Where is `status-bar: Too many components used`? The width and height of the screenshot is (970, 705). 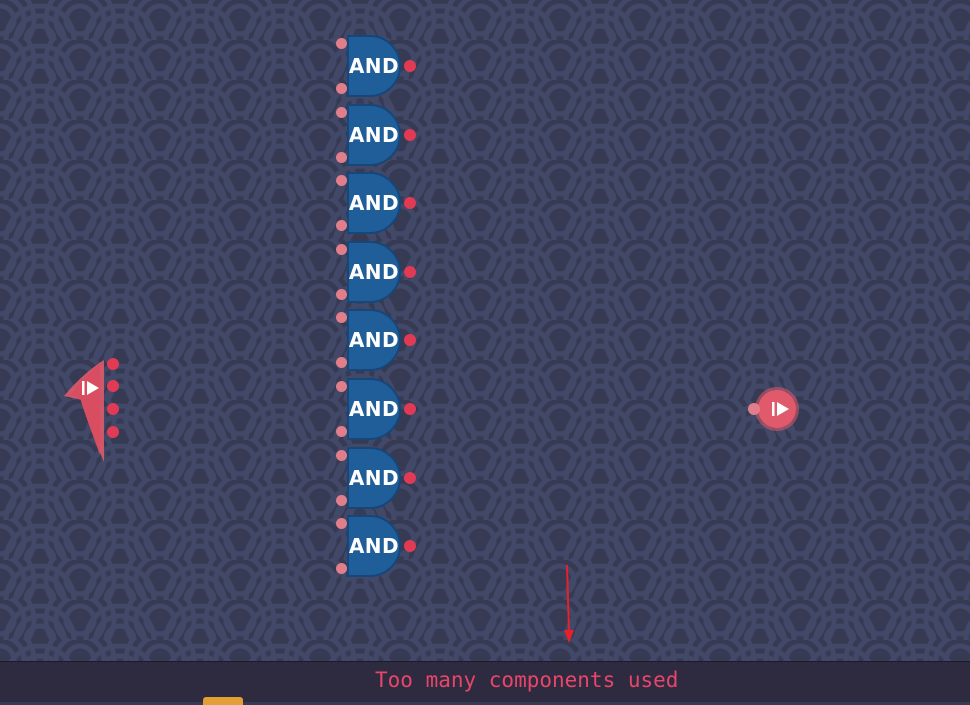
status-bar: Too many components used is located at coordinates (485, 683).